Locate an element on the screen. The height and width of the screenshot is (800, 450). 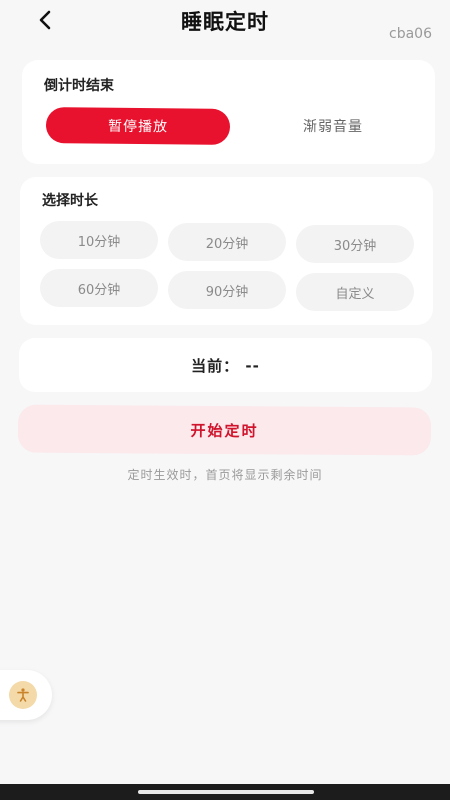
duration-90-button: 90分钟 is located at coordinates (227, 290).